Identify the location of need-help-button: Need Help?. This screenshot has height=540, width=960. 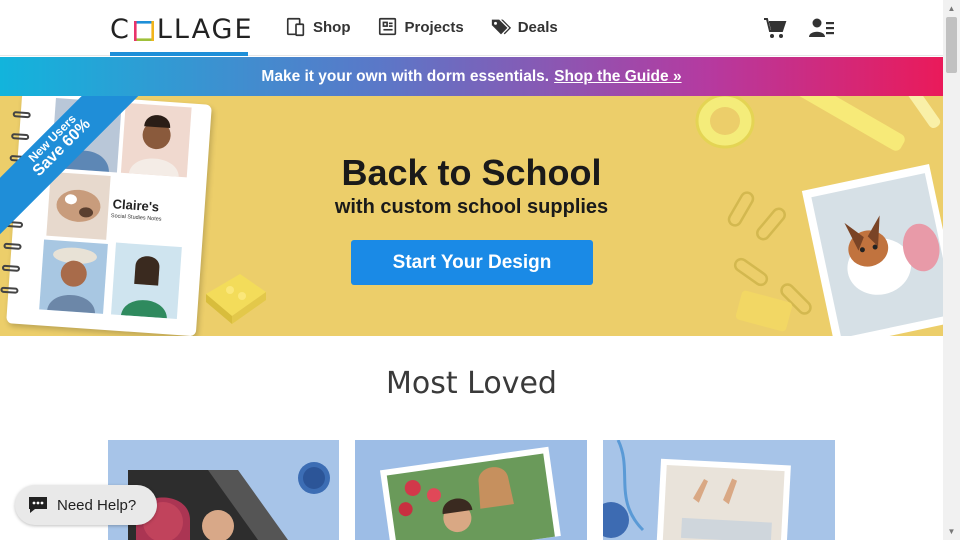
(86, 505).